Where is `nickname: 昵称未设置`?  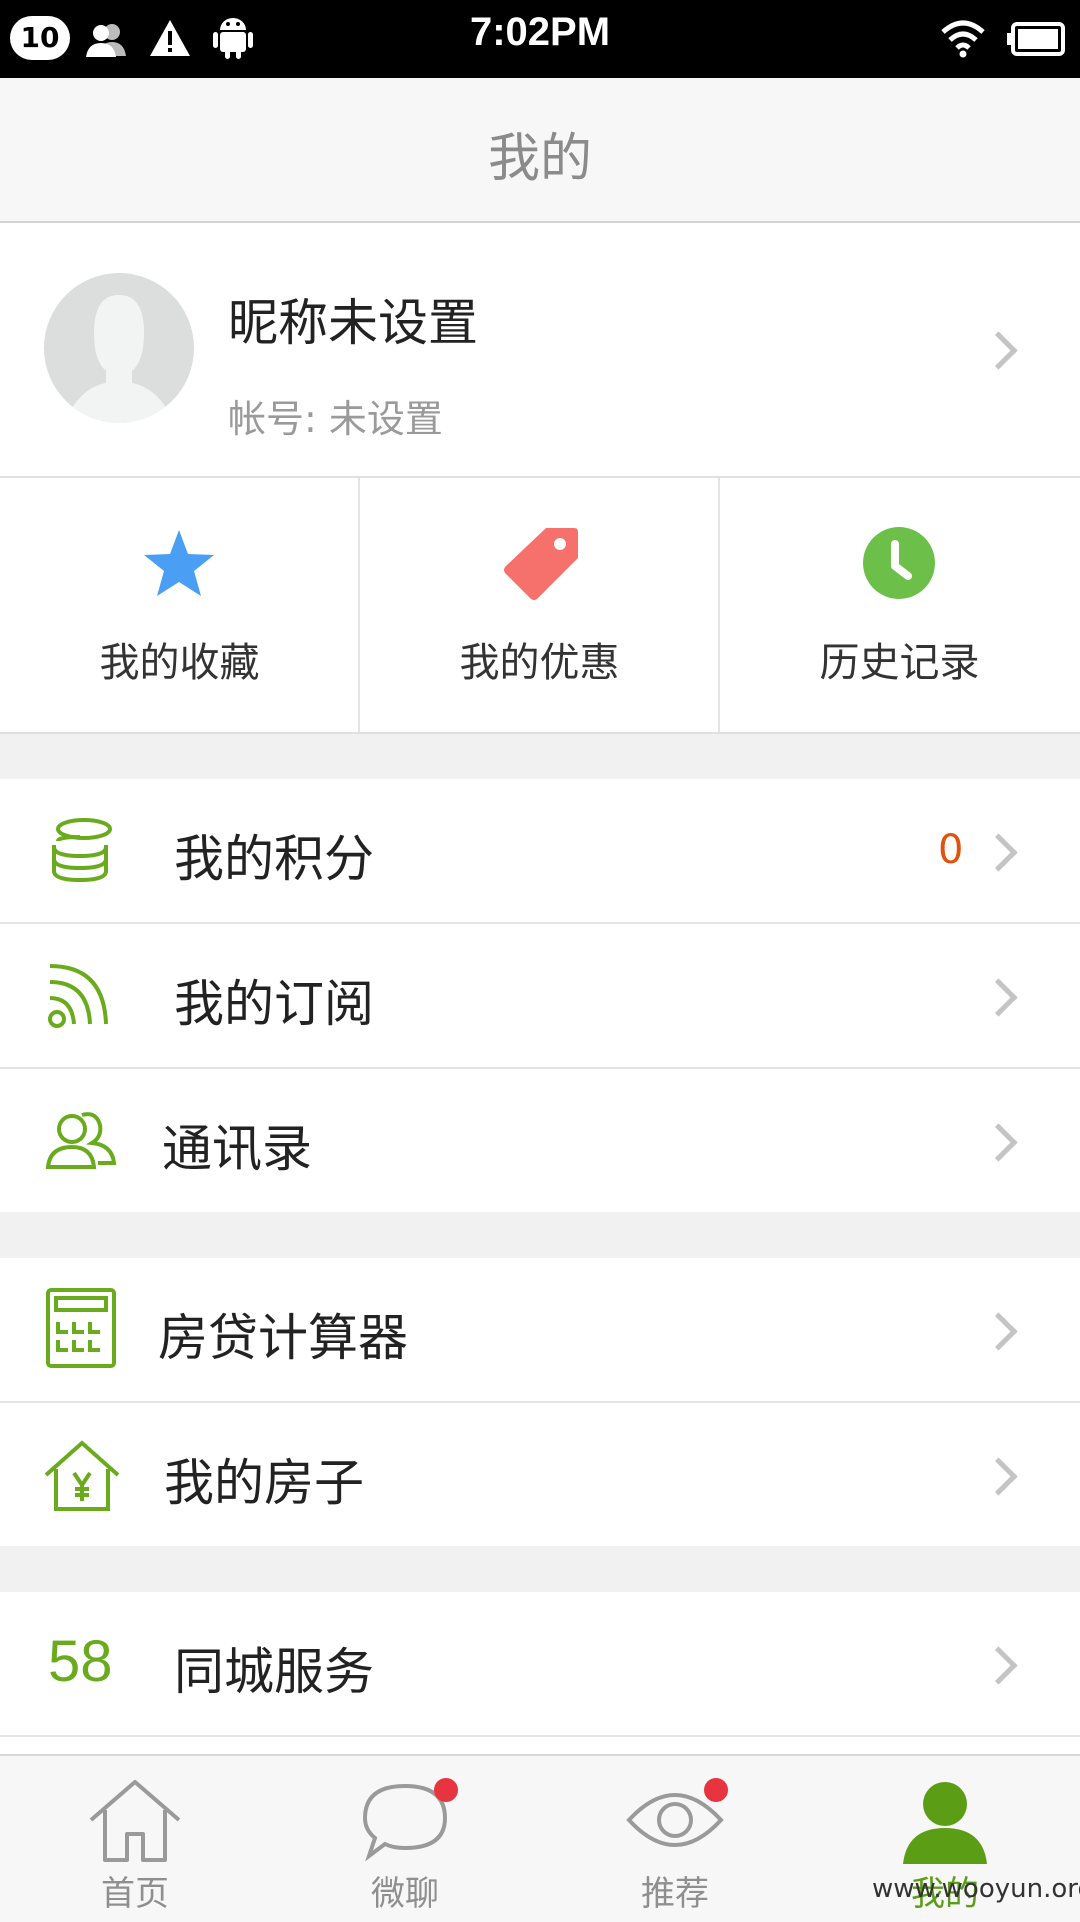
nickname: 昵称未设置 is located at coordinates (353, 323).